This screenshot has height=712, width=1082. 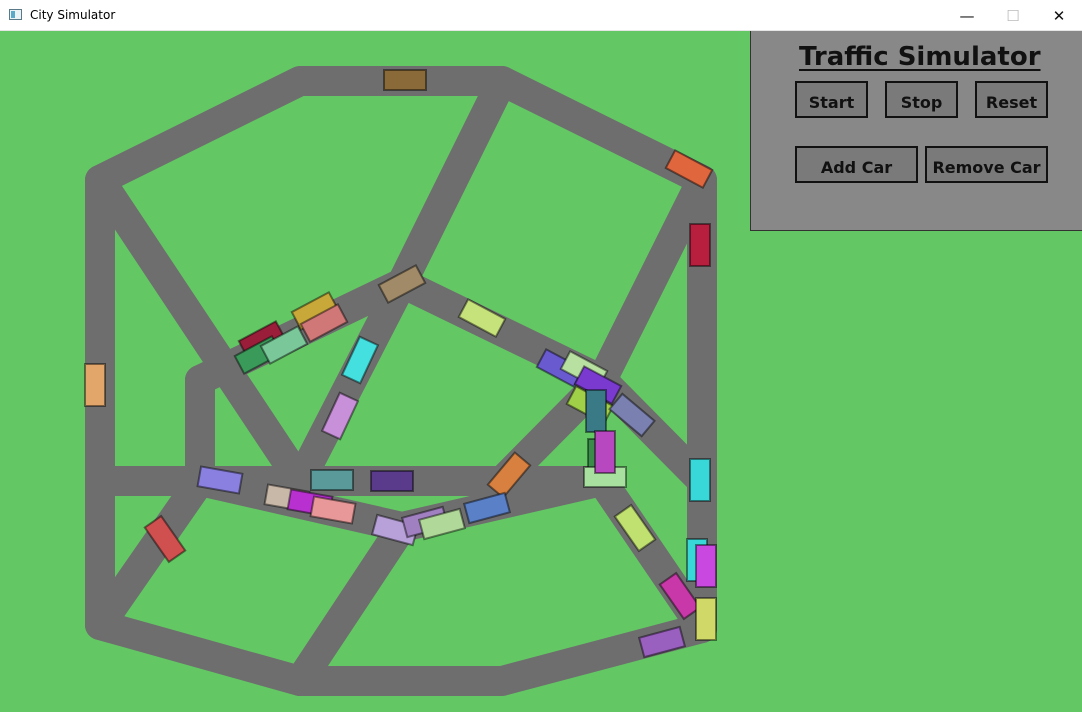 What do you see at coordinates (1011, 99) in the screenshot?
I see `reset-button: Reset` at bounding box center [1011, 99].